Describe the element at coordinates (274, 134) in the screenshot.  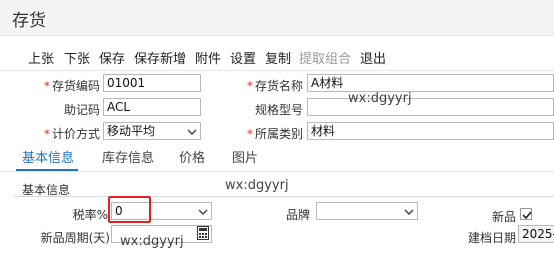
I see `category-label: * 所属类别` at that location.